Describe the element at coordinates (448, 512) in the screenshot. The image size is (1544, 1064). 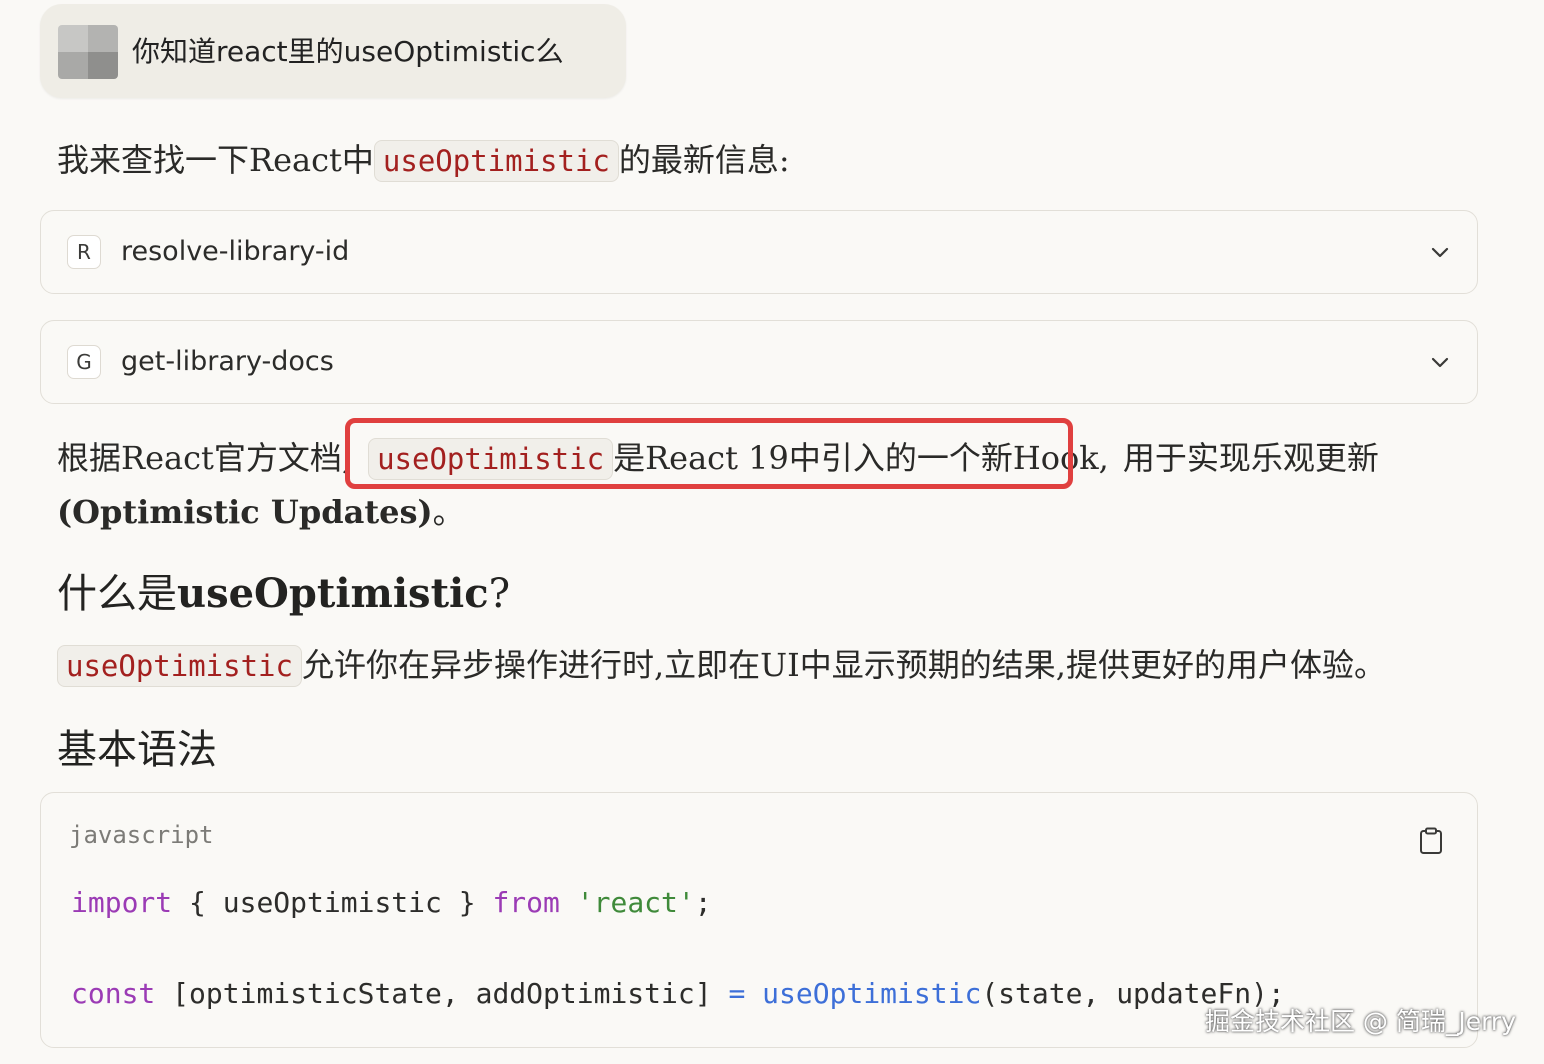
I see `paragraph-1-end: 。` at that location.